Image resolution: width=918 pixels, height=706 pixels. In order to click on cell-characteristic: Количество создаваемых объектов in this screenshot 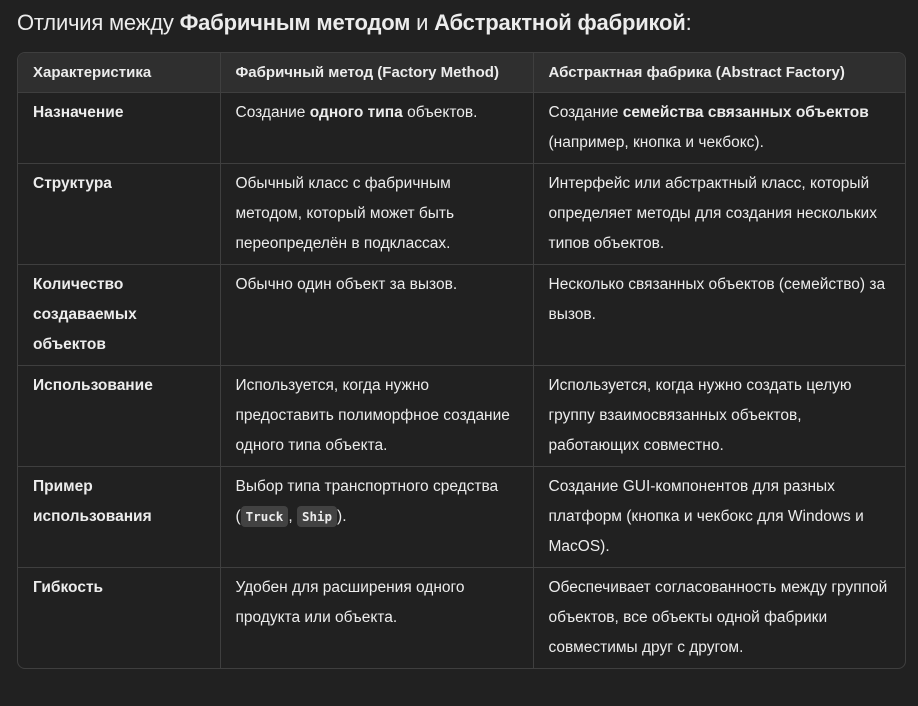, I will do `click(119, 315)`.